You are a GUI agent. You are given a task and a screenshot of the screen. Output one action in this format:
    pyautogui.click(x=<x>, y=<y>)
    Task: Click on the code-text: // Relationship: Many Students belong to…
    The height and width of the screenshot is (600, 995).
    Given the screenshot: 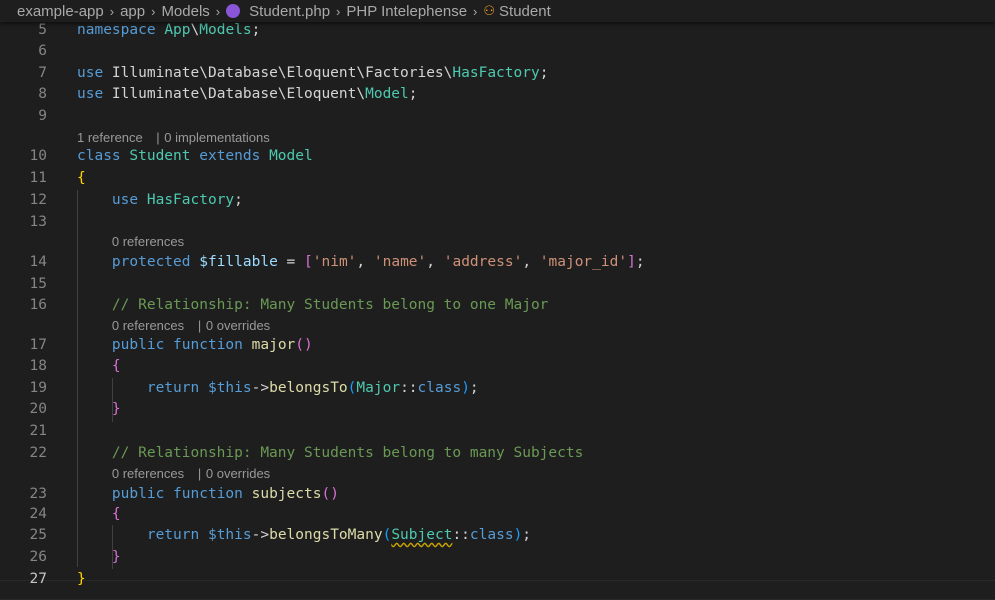 What is the action you would take?
    pyautogui.click(x=313, y=305)
    